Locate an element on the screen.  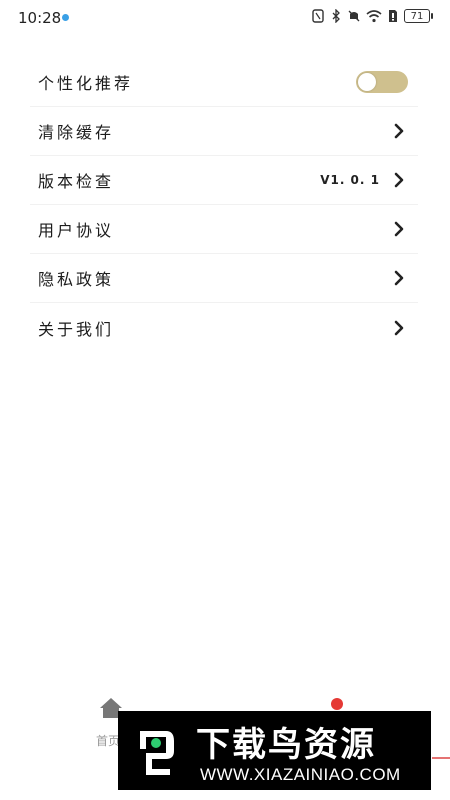
watermark-title: 下载鸟资源 is located at coordinates (286, 745).